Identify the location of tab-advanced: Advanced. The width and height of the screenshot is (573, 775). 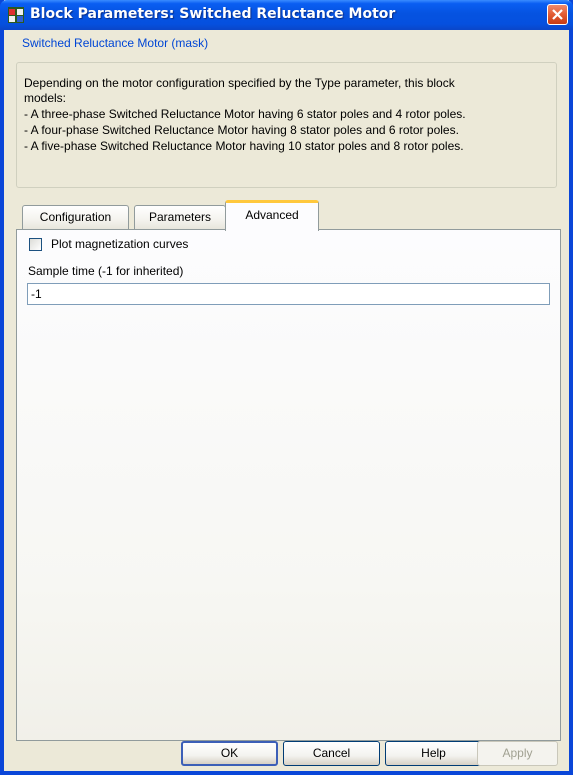
(272, 215).